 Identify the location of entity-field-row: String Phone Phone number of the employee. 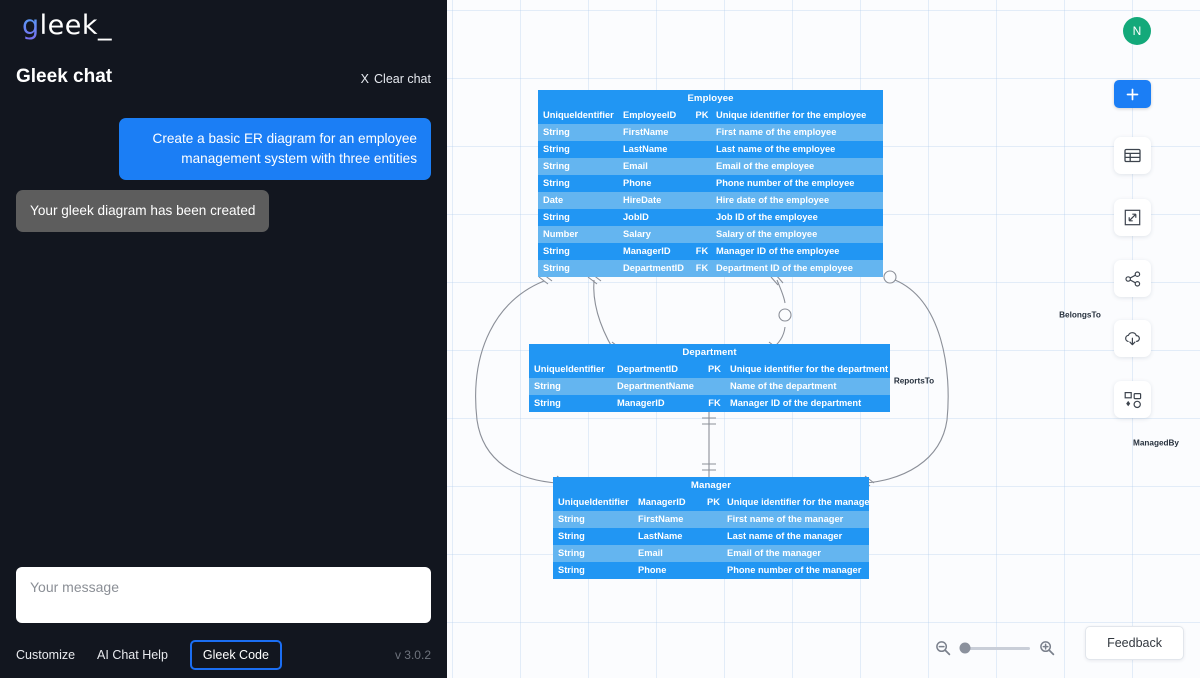
(710, 183).